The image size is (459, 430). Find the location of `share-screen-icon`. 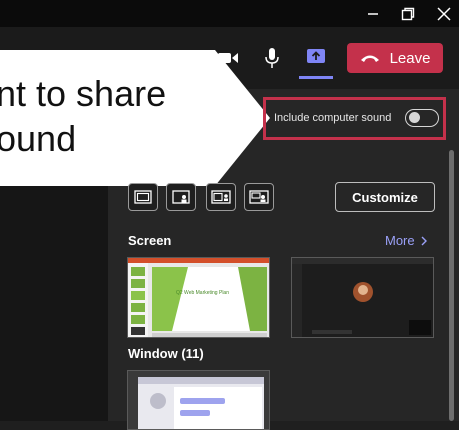

share-screen-icon is located at coordinates (316, 55).